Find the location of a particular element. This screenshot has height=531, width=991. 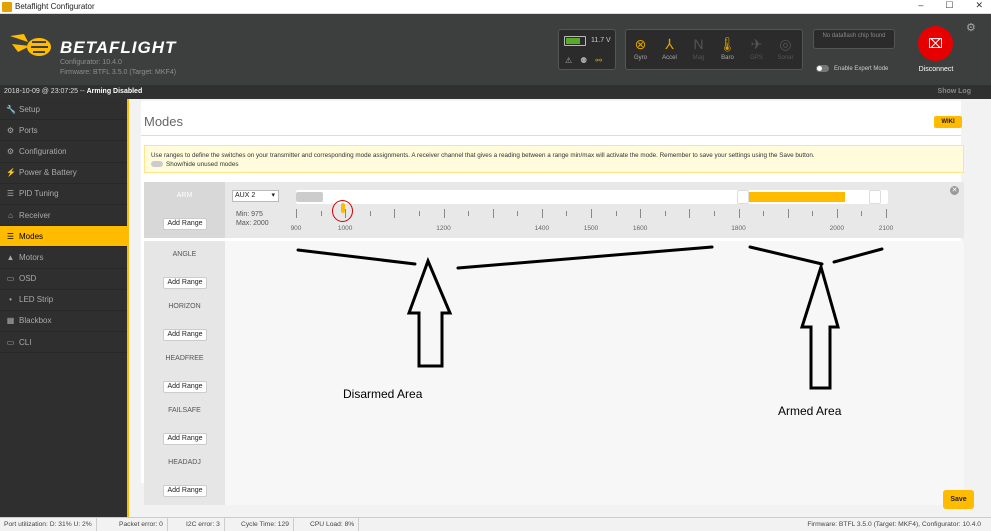

sidebar-item-osd: ▭ OSD is located at coordinates (63, 279).